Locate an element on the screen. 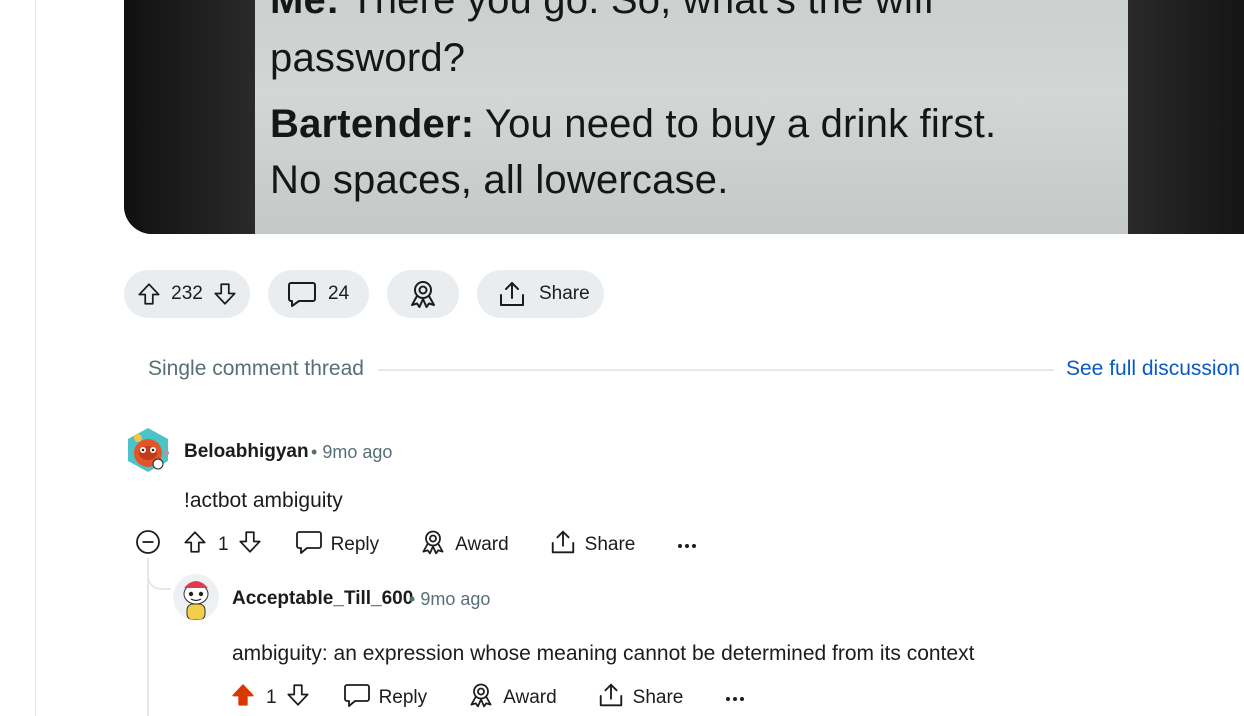 The image size is (1244, 716). comment-count: 24 is located at coordinates (339, 293).